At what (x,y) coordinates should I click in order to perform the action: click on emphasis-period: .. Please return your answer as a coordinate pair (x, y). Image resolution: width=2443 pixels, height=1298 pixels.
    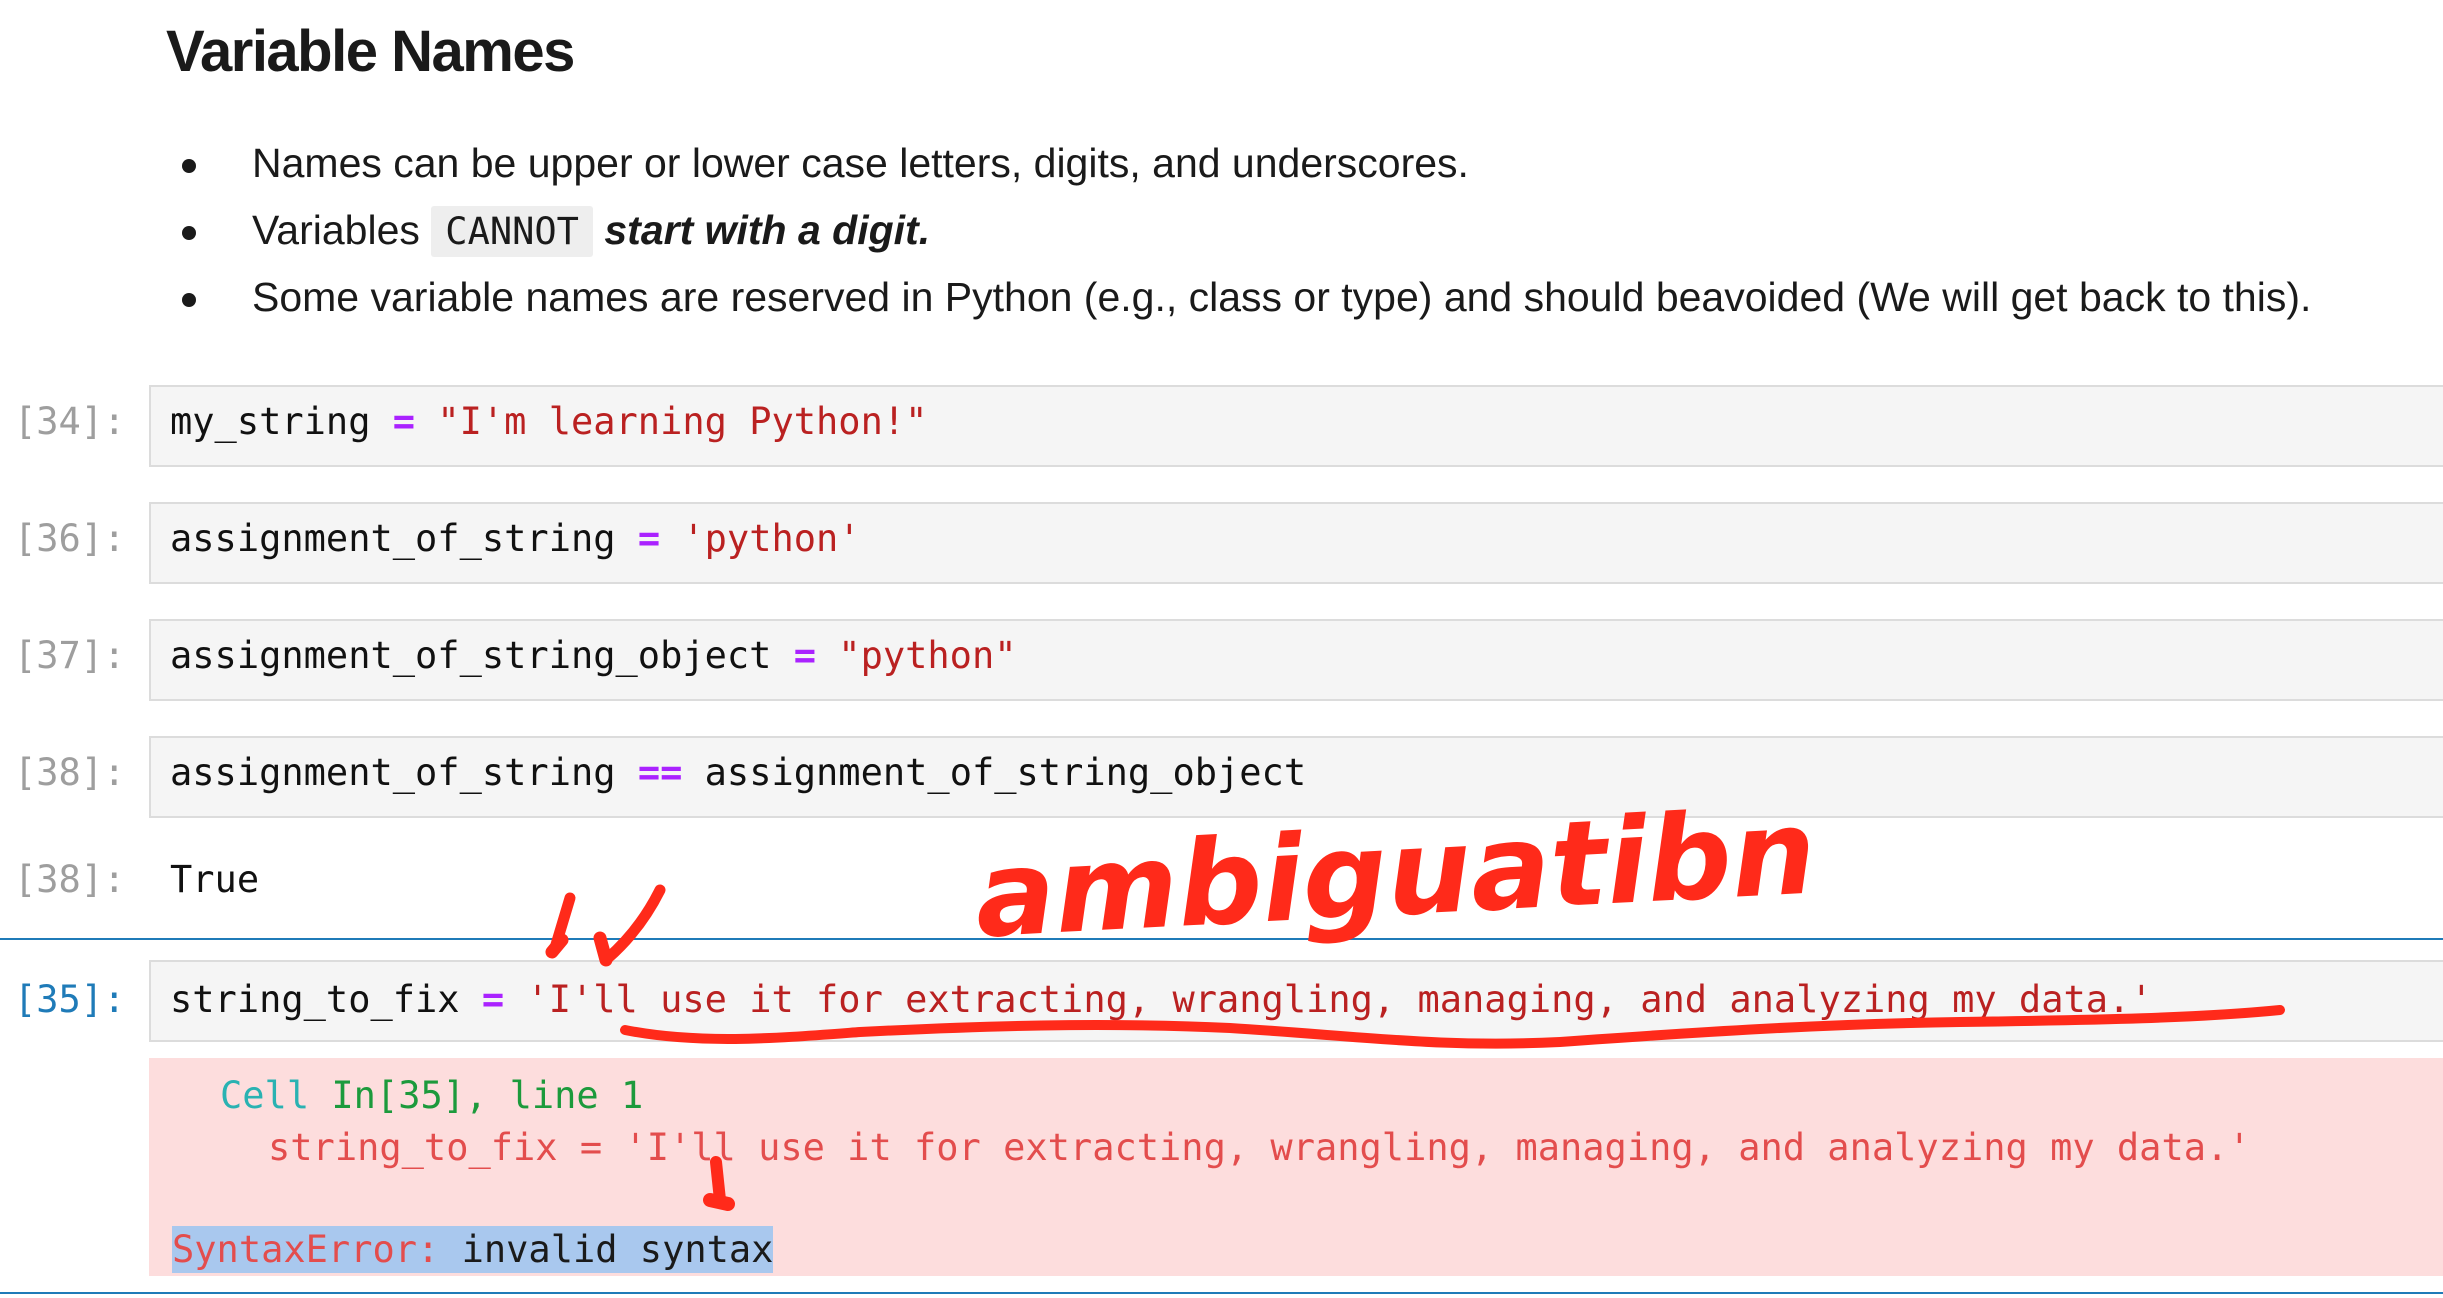
    Looking at the image, I should click on (924, 230).